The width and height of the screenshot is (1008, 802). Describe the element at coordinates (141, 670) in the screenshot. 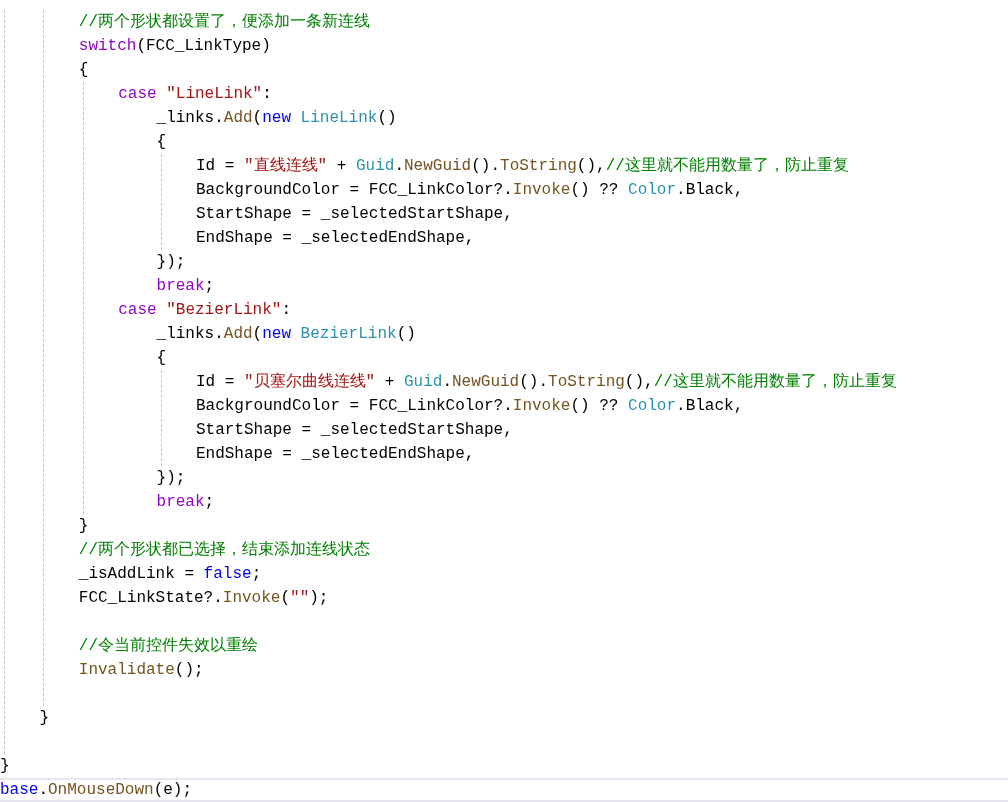

I see `code-line: Invalidate();` at that location.